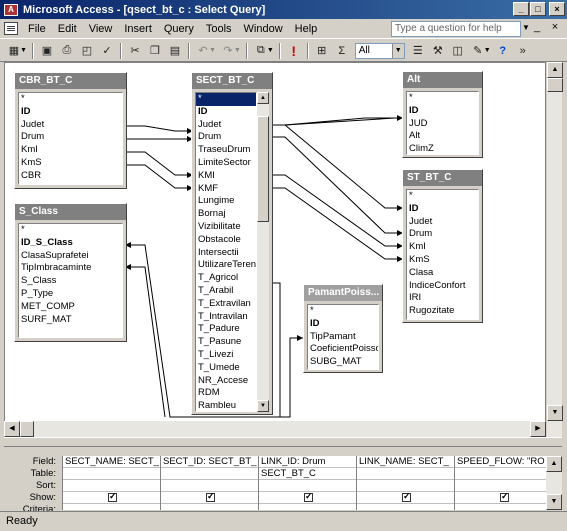 The image size is (567, 531). What do you see at coordinates (442, 80) in the screenshot?
I see `table-title: Alt` at bounding box center [442, 80].